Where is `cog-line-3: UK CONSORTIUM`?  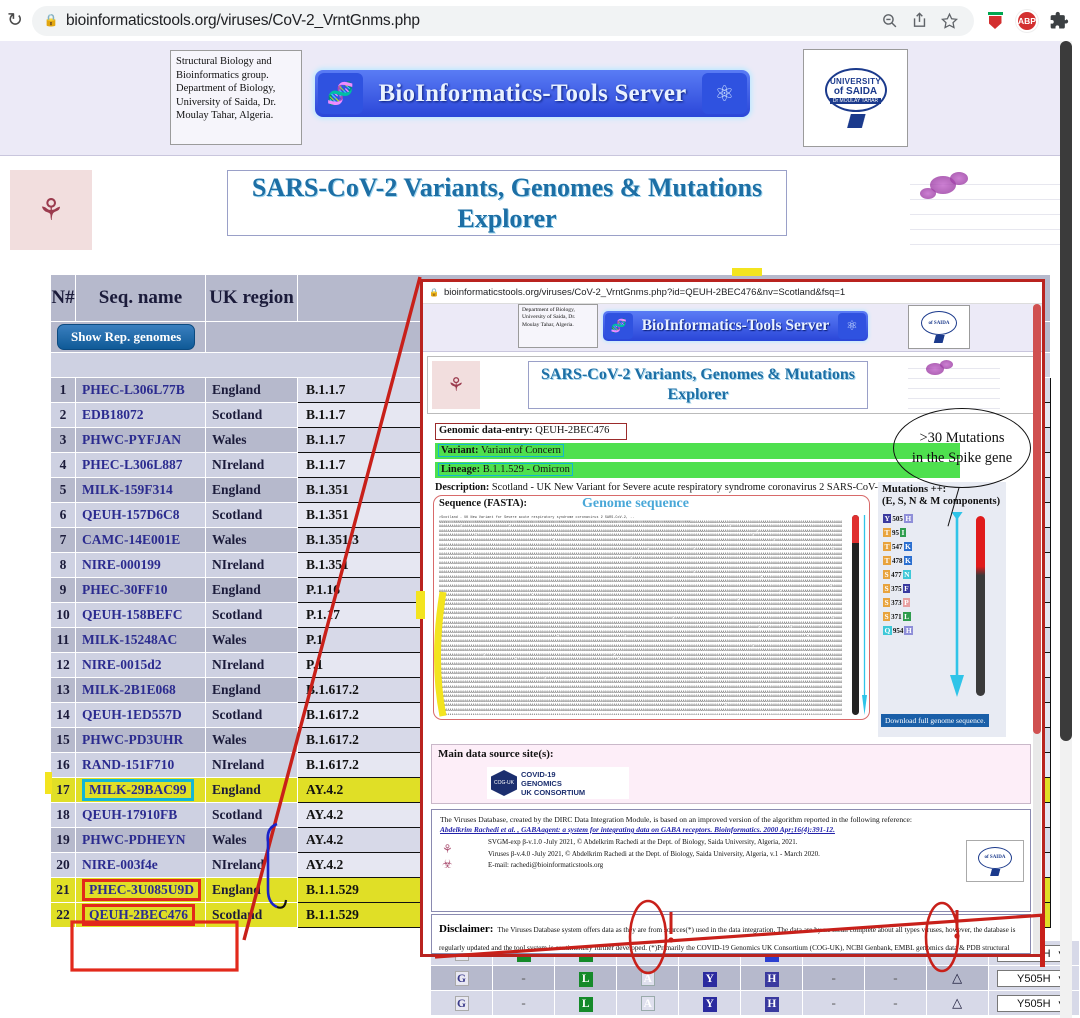 cog-line-3: UK CONSORTIUM is located at coordinates (553, 792).